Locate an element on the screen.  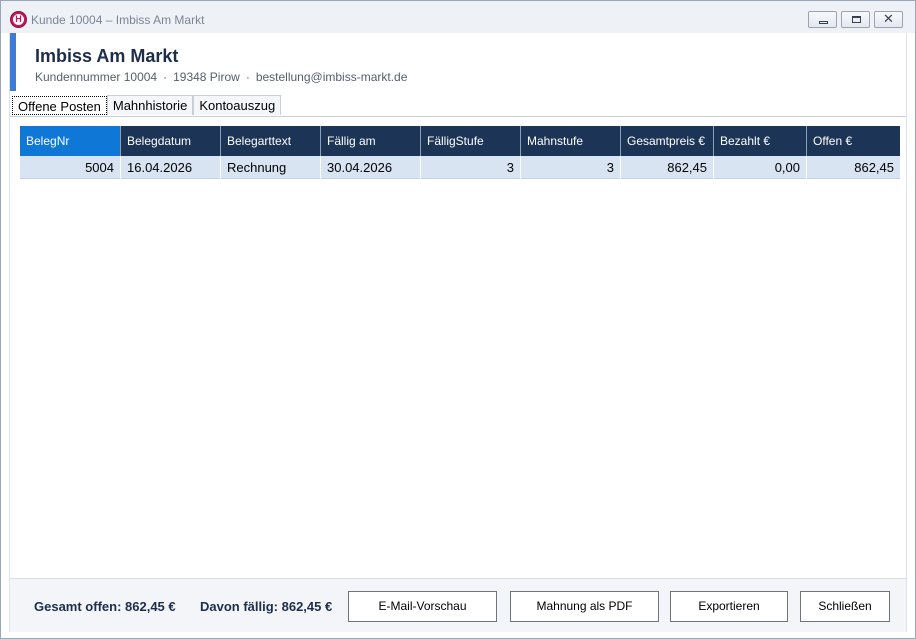
cell-belegdatum: 16.04.2026 is located at coordinates (171, 167).